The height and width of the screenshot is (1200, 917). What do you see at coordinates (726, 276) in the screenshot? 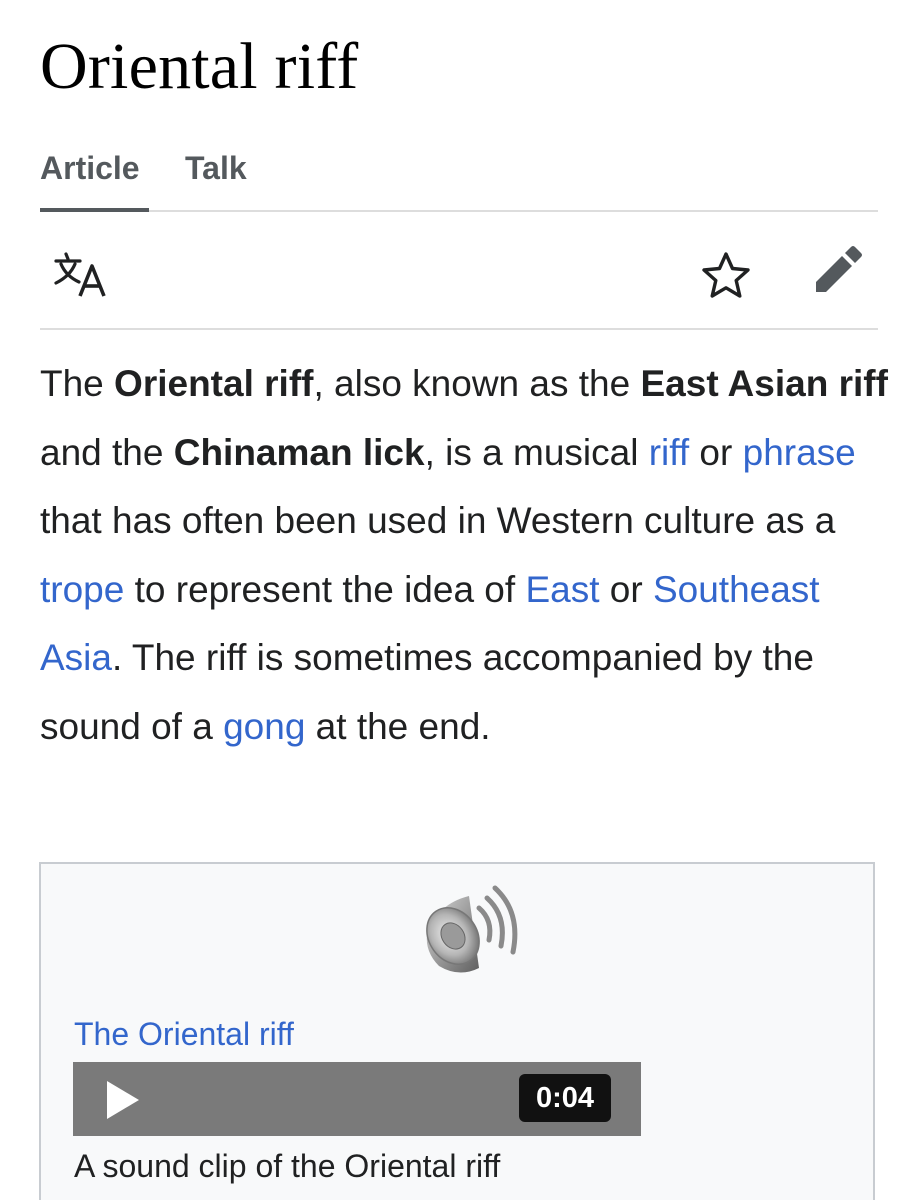
I see `star-icon` at bounding box center [726, 276].